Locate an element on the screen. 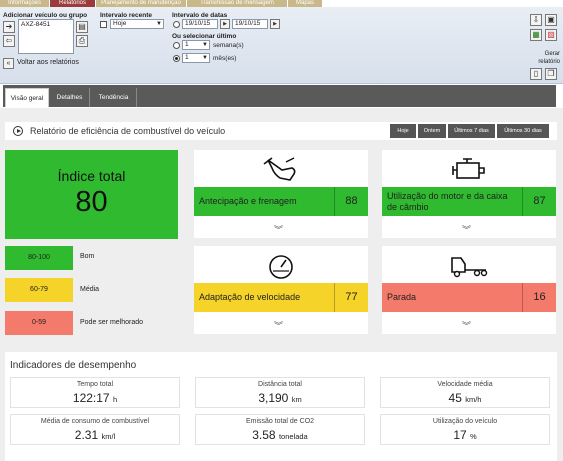 Image resolution: width=563 pixels, height=461 pixels. view-tab-bar: Visão geral Detalhes Tendência is located at coordinates (281, 96).